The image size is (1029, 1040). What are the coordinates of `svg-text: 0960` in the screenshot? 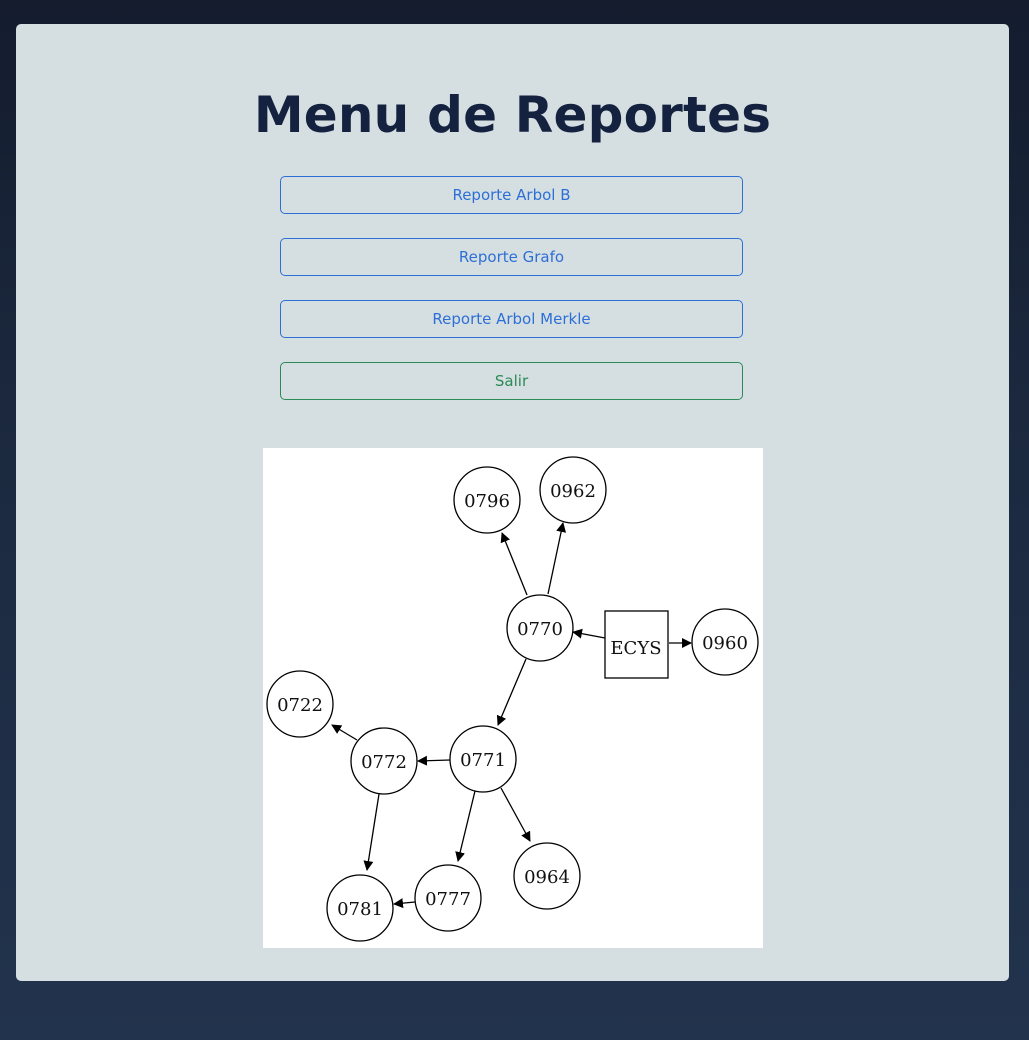 It's located at (725, 643).